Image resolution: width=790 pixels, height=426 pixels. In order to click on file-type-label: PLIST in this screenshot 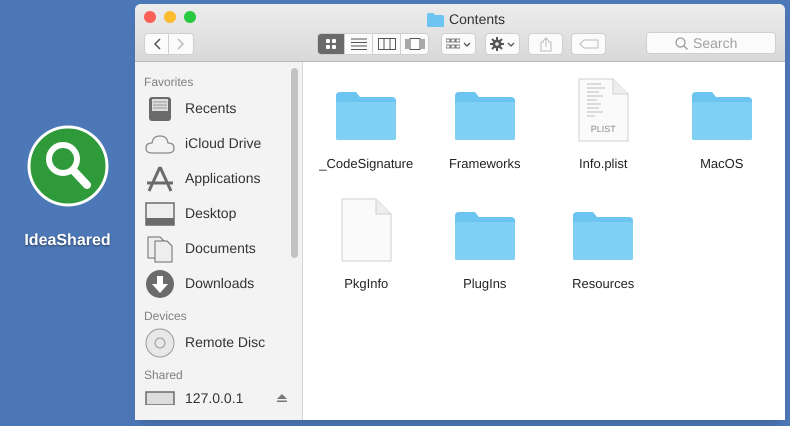, I will do `click(603, 129)`.